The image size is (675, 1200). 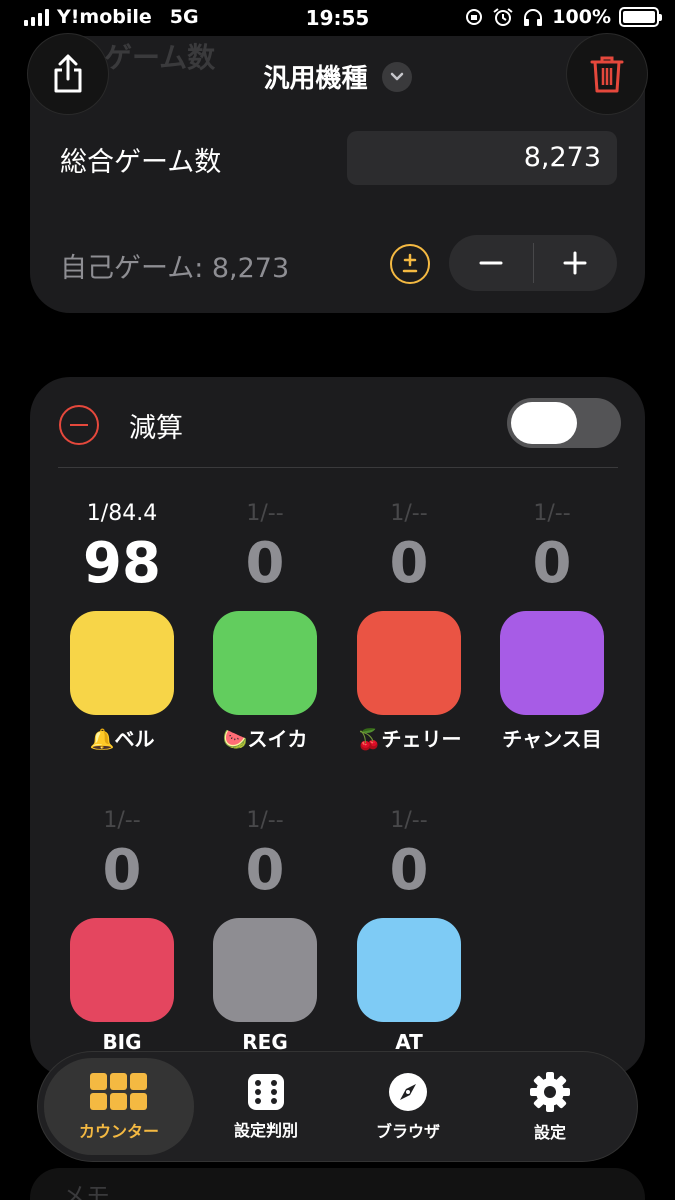 What do you see at coordinates (118, 1131) in the screenshot?
I see `tab-label: カウンター` at bounding box center [118, 1131].